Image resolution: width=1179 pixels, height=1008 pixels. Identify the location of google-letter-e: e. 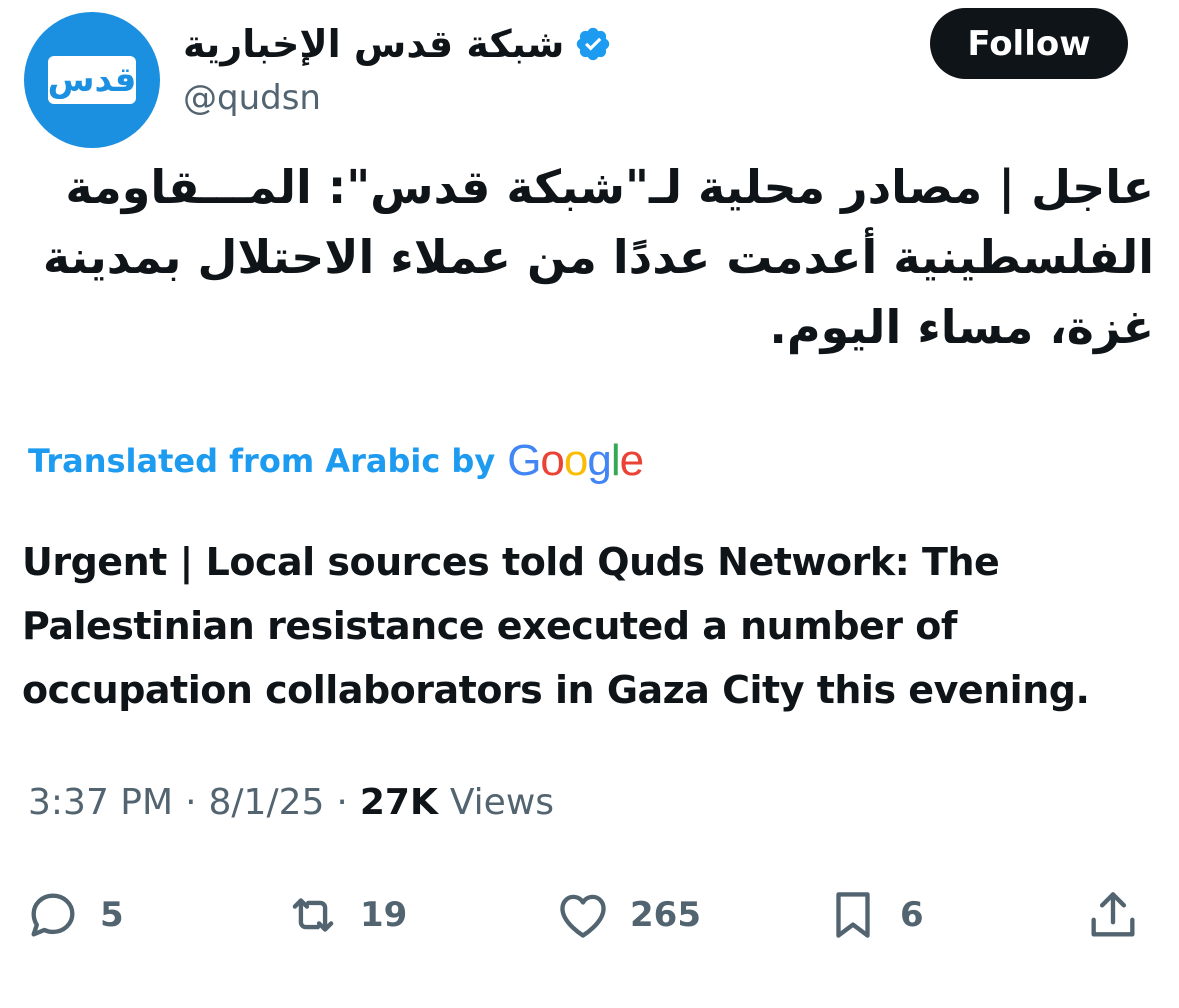
(632, 460).